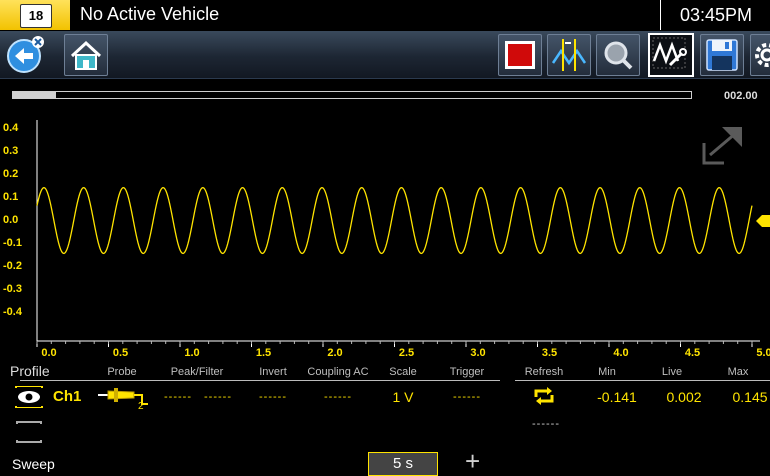  Describe the element at coordinates (30, 371) in the screenshot. I see `profile-label: Profile` at that location.